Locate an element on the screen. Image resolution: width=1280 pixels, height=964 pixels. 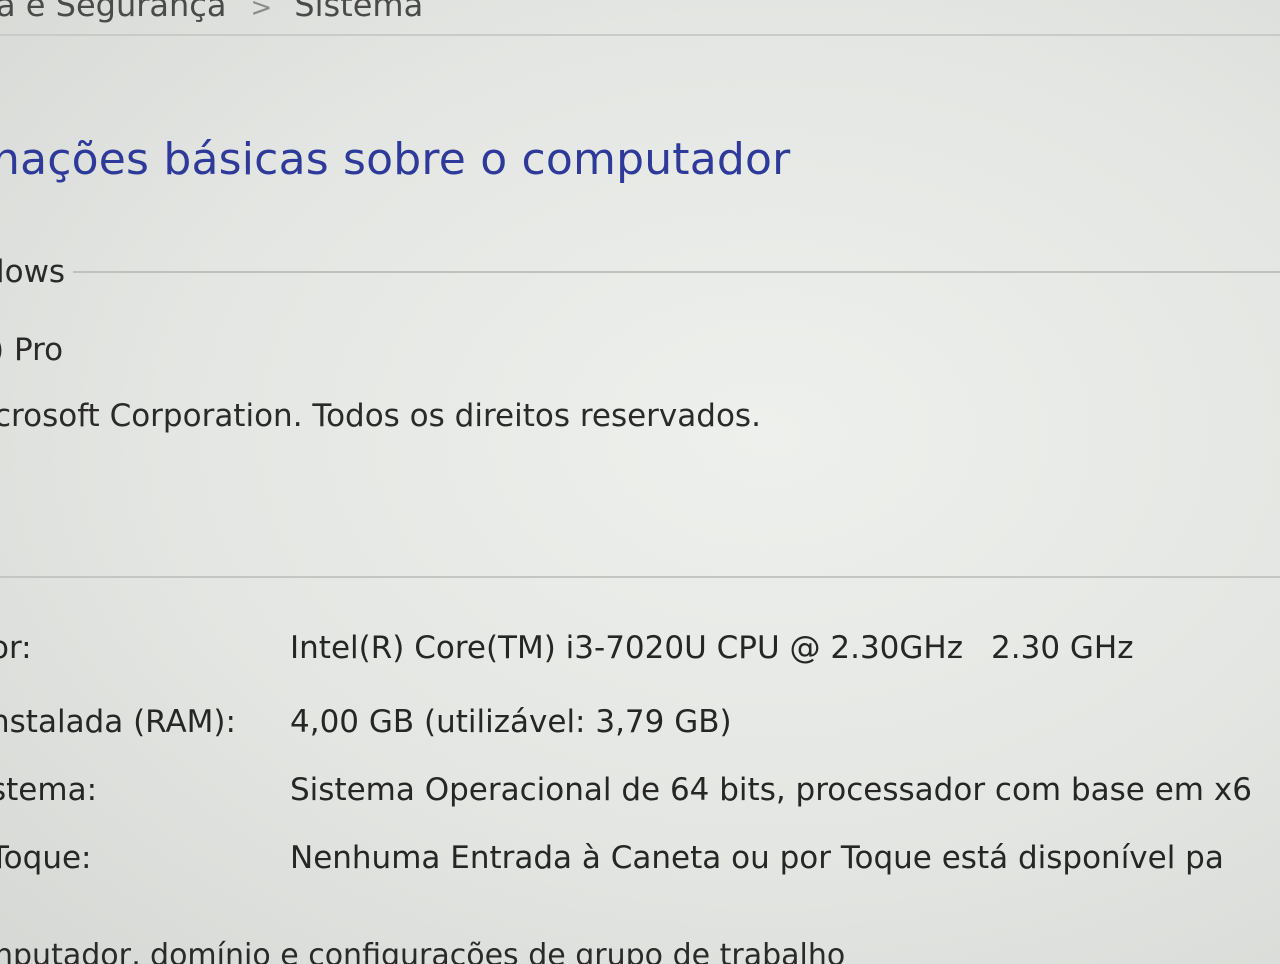
system-type-label: stema: is located at coordinates (49, 790).